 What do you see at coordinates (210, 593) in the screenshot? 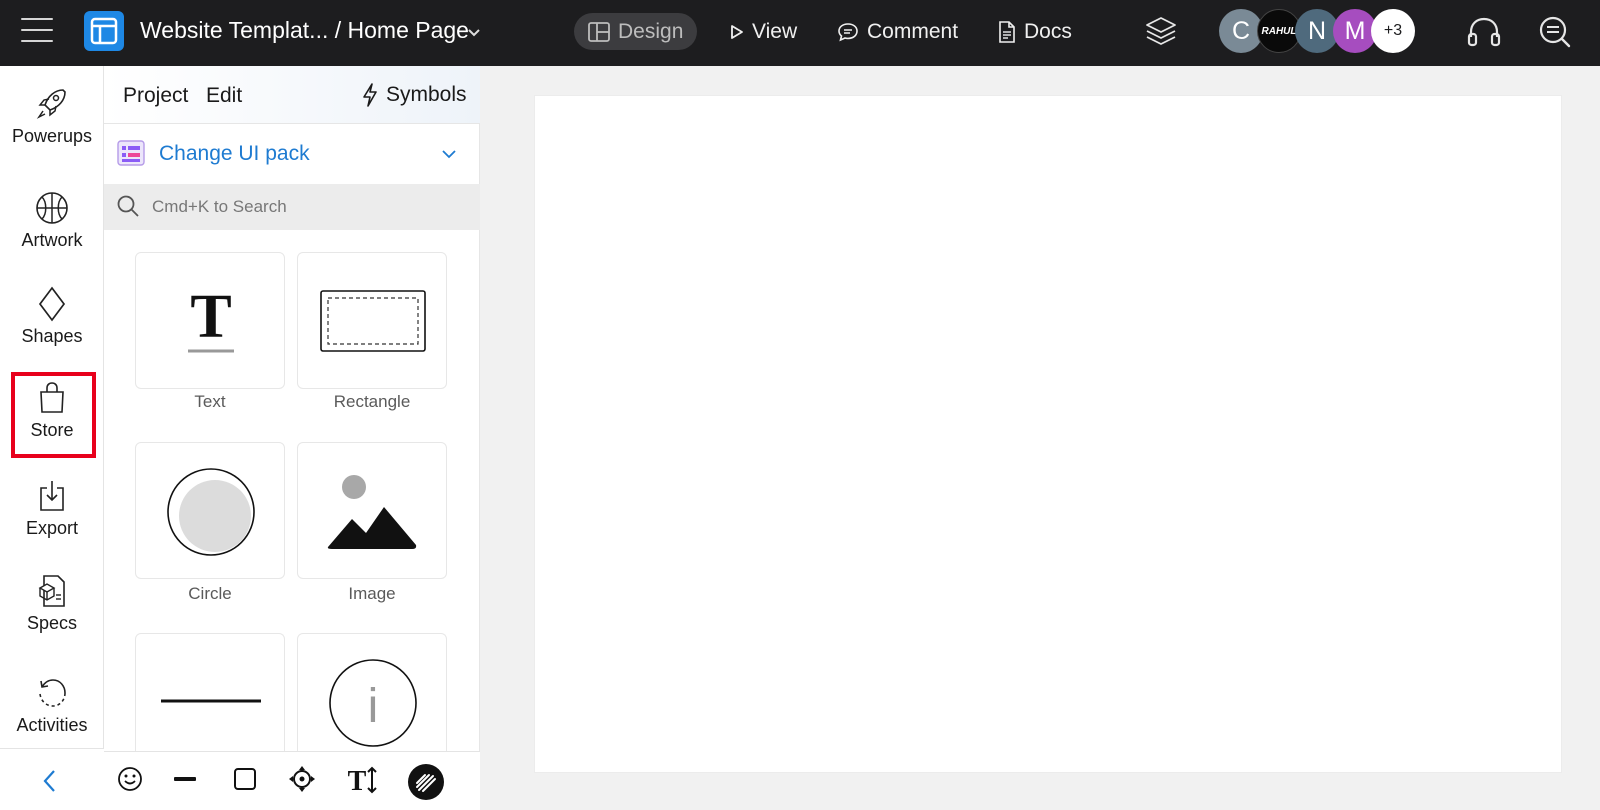
I see `tile-label: Circle` at bounding box center [210, 593].